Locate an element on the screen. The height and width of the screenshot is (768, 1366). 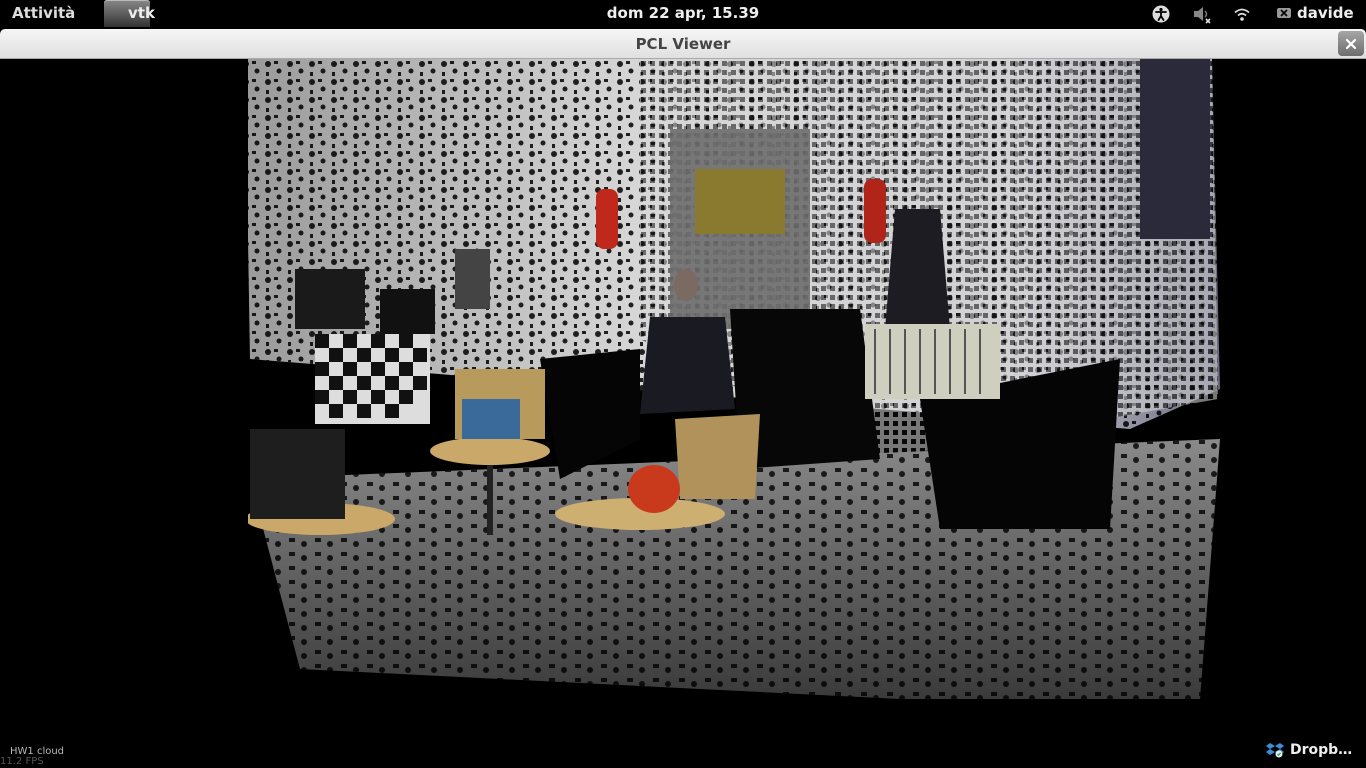
fps-label: 11.2 FPS is located at coordinates (22, 761).